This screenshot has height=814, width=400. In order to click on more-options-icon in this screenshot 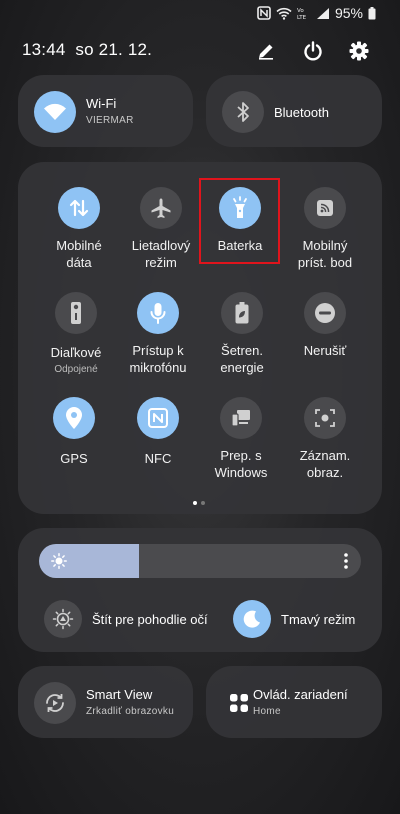, I will do `click(346, 563)`.